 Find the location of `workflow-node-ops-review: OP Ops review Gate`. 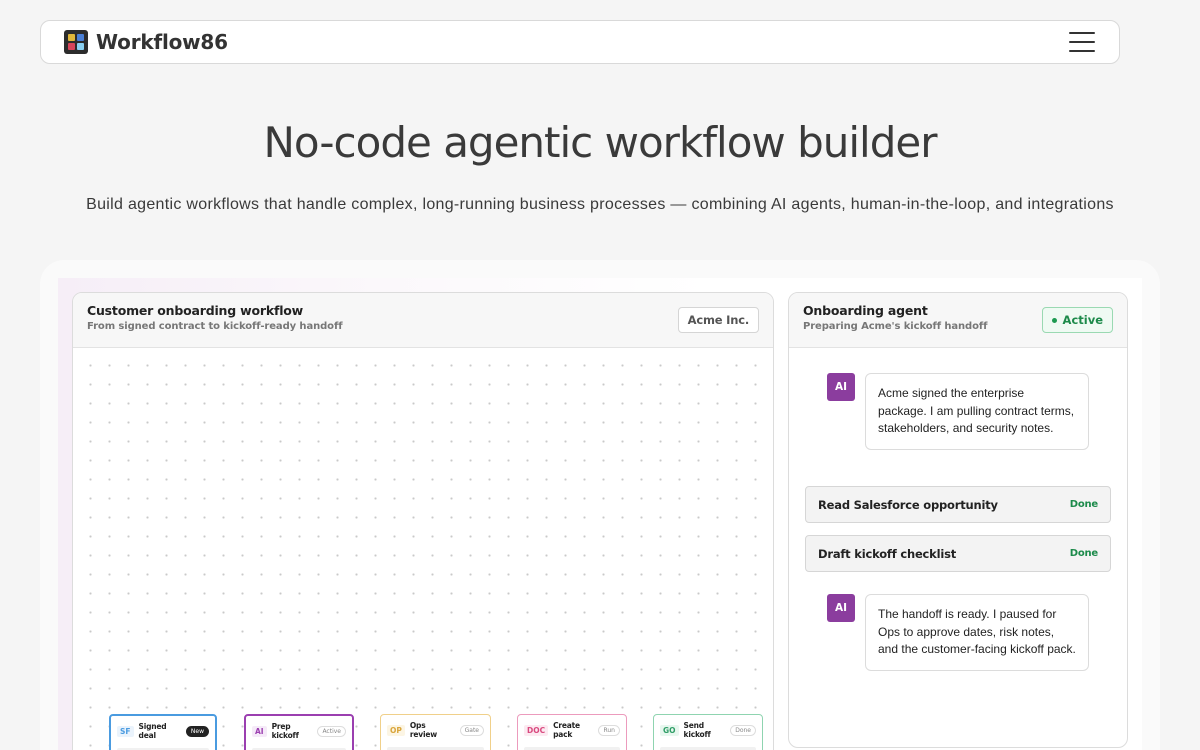

workflow-node-ops-review: OP Ops review Gate is located at coordinates (435, 732).